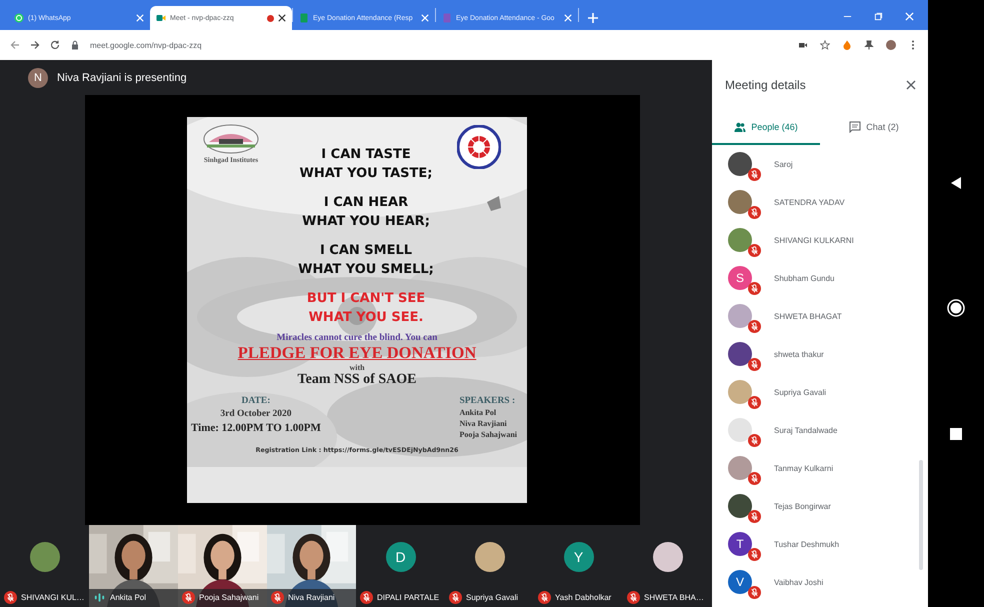 Image resolution: width=984 pixels, height=607 pixels. What do you see at coordinates (357, 353) in the screenshot?
I see `slide-title: PLEDGE FOR EYE DONATION` at bounding box center [357, 353].